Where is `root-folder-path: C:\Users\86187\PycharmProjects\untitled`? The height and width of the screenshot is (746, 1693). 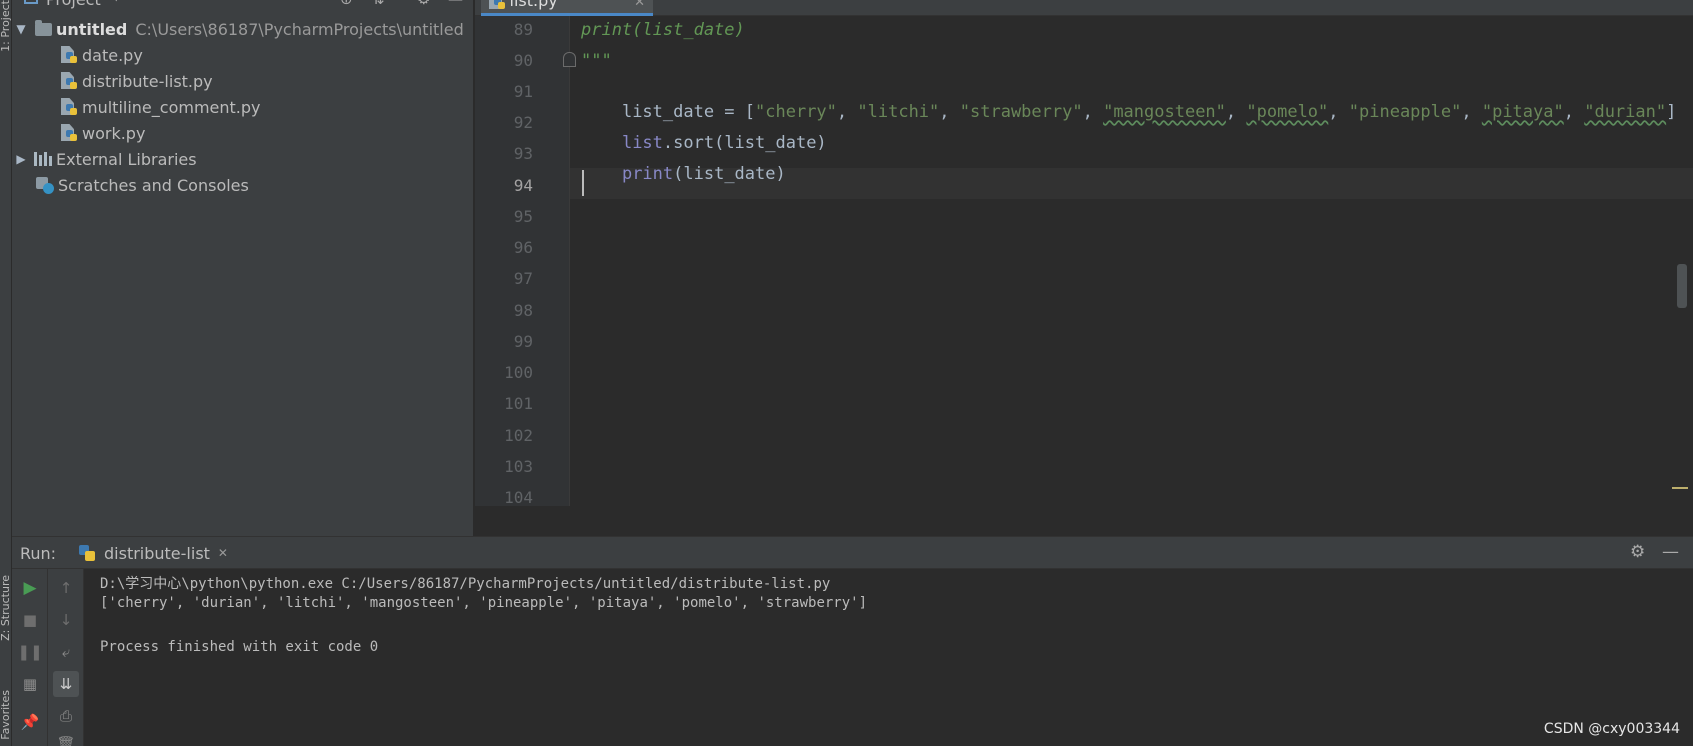
root-folder-path: C:\Users\86187\PycharmProjects\untitled is located at coordinates (299, 29).